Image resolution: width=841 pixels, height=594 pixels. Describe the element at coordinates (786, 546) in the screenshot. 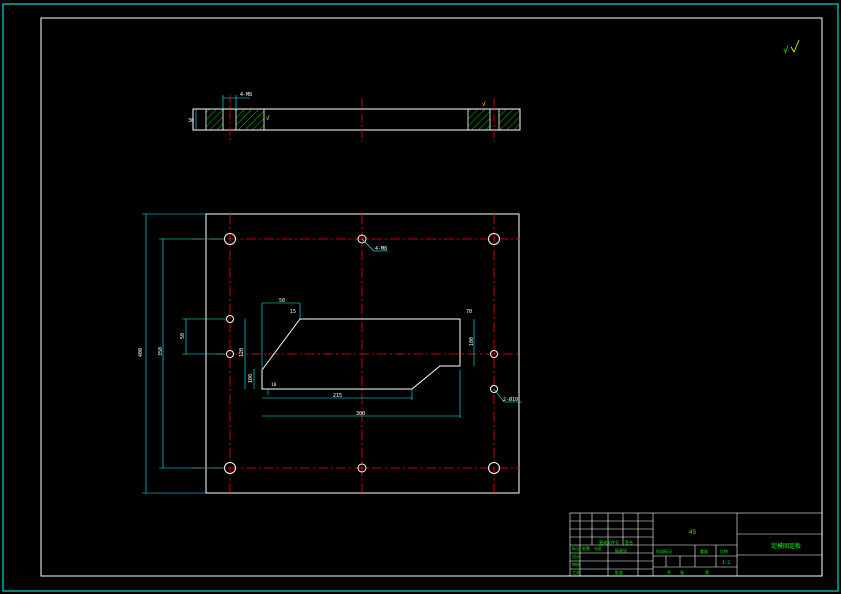

I see `tb-part-name: 定模固定板` at that location.